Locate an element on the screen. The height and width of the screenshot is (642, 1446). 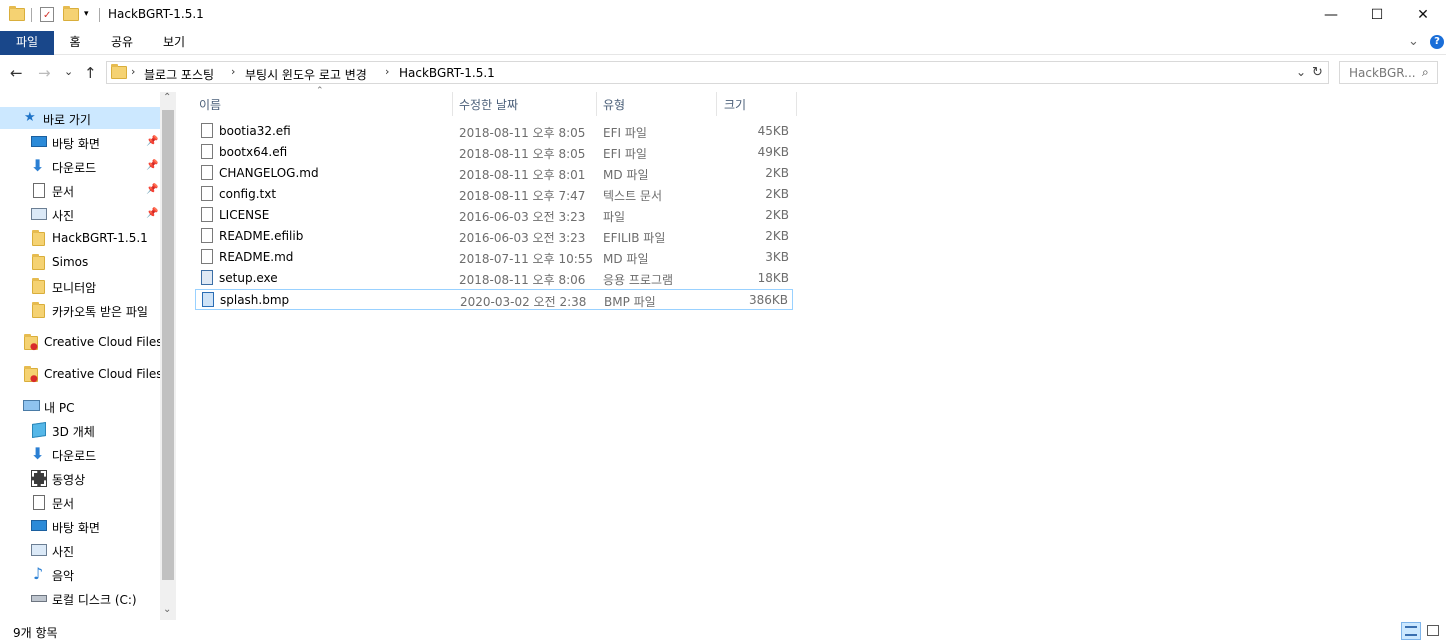
sidebar-scrollbar: ⌃ ⌄ is located at coordinates (168, 356).